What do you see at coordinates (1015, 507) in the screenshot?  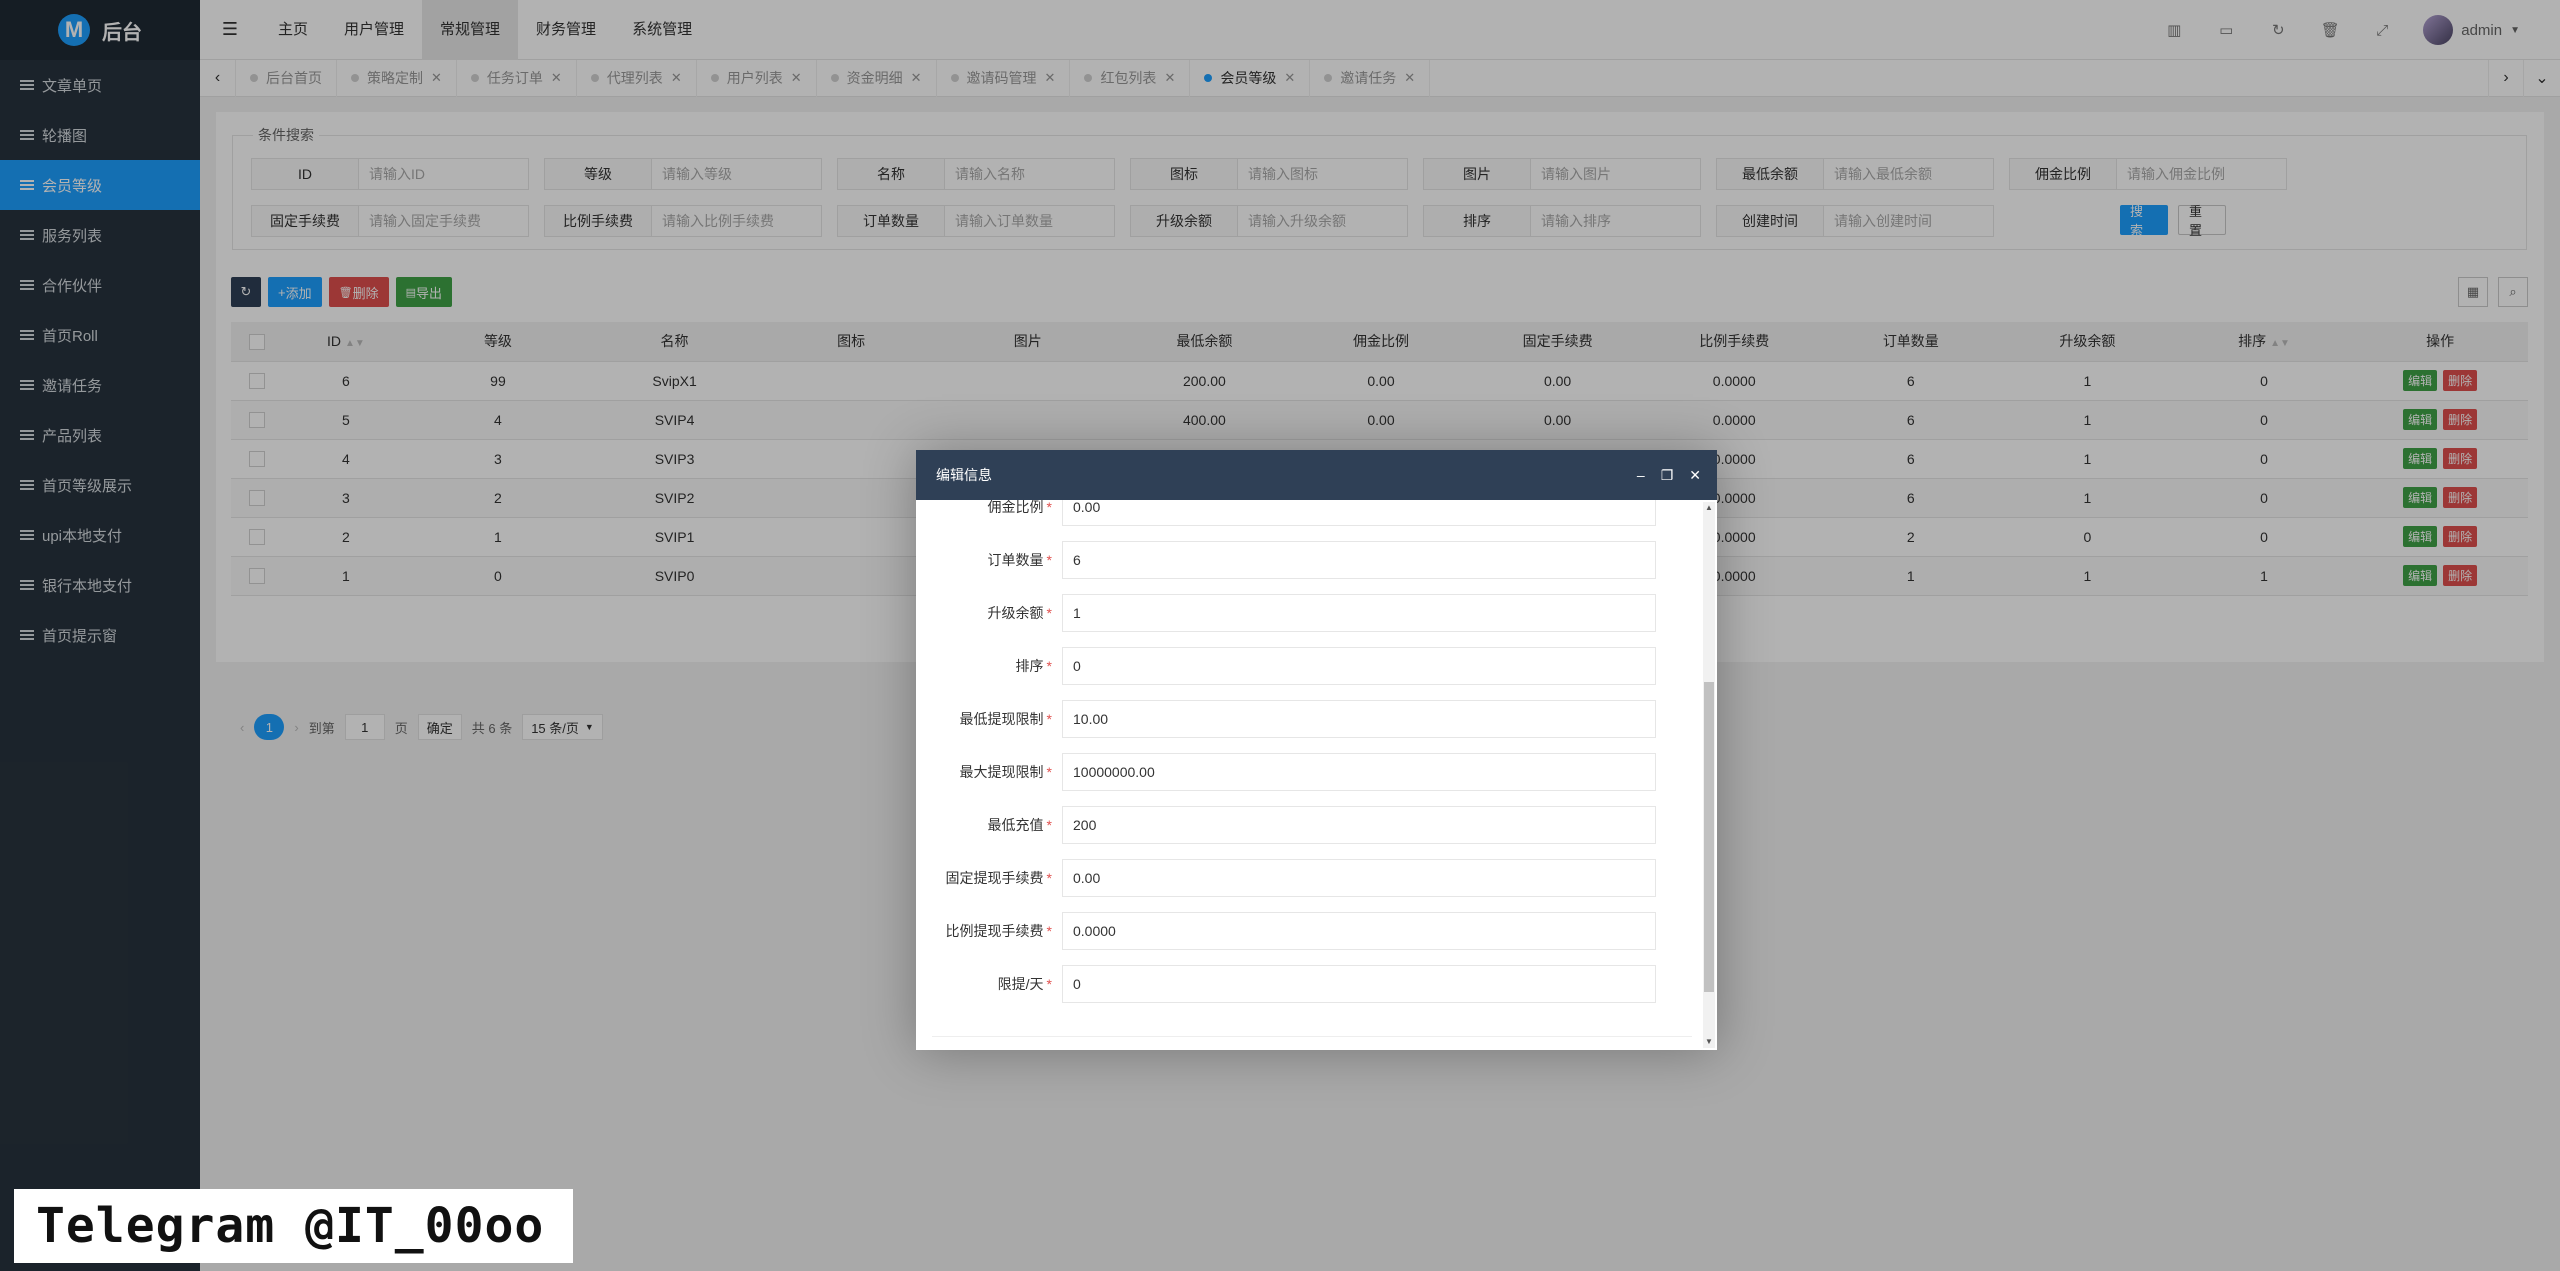 I see `form-label-text: 佣金比例` at bounding box center [1015, 507].